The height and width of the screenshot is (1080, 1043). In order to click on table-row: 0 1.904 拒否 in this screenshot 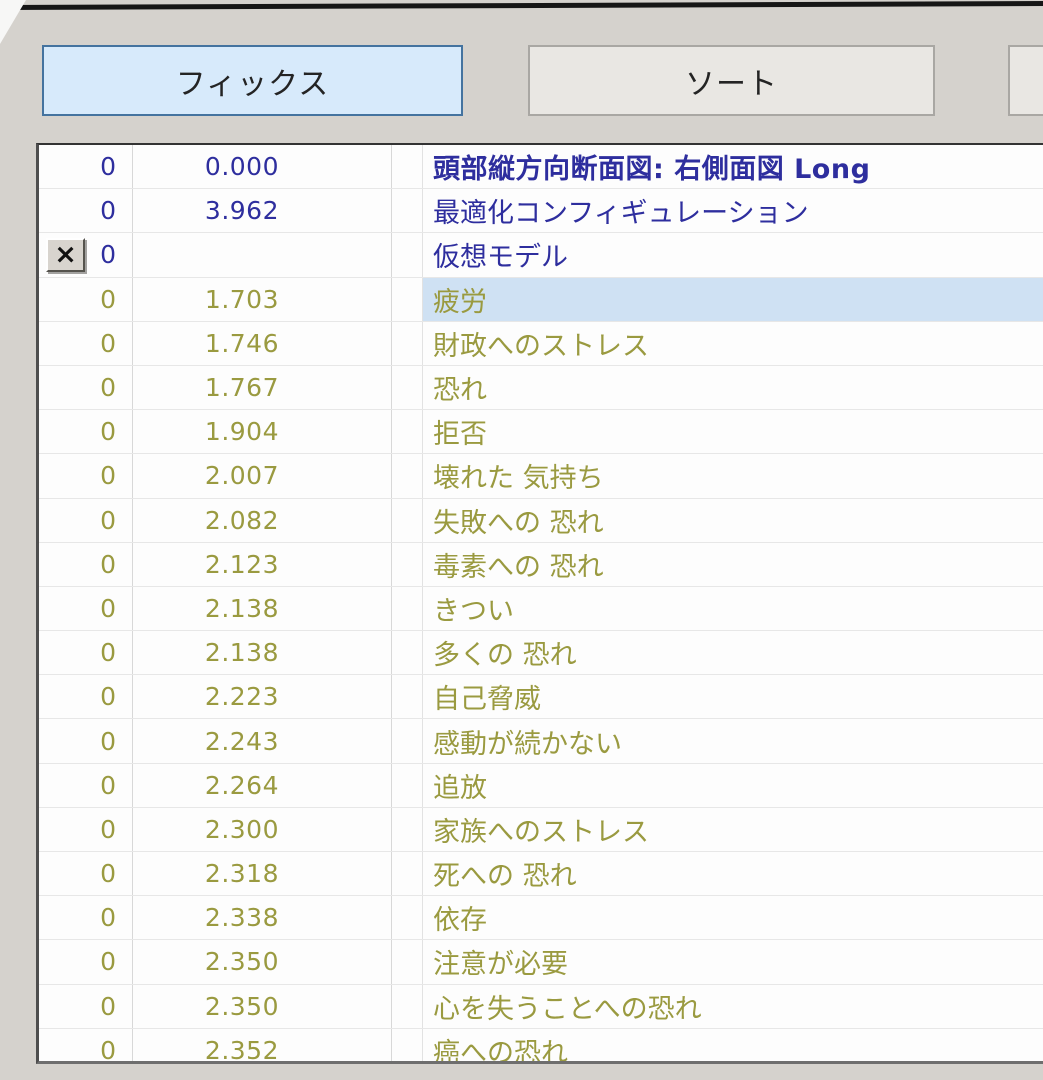, I will do `click(541, 432)`.